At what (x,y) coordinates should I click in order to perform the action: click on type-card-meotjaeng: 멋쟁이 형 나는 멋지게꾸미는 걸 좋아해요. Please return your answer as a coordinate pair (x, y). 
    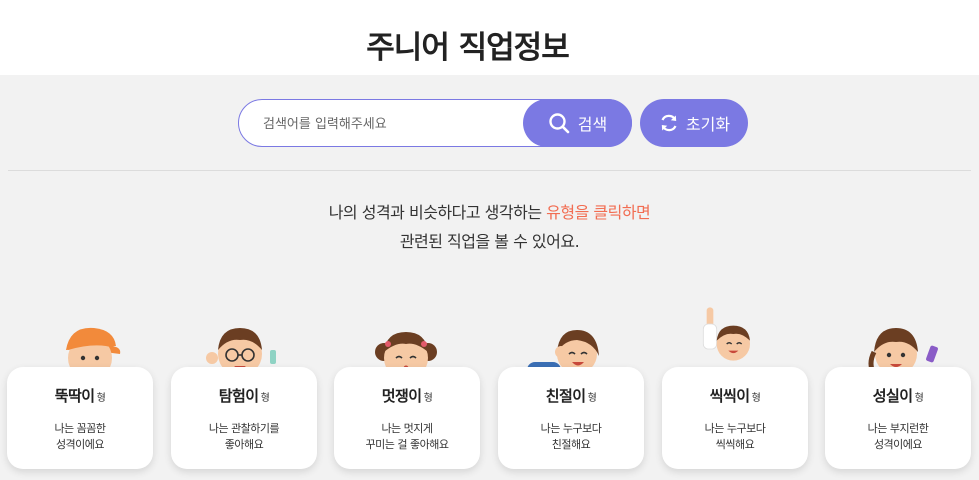
    Looking at the image, I should click on (407, 418).